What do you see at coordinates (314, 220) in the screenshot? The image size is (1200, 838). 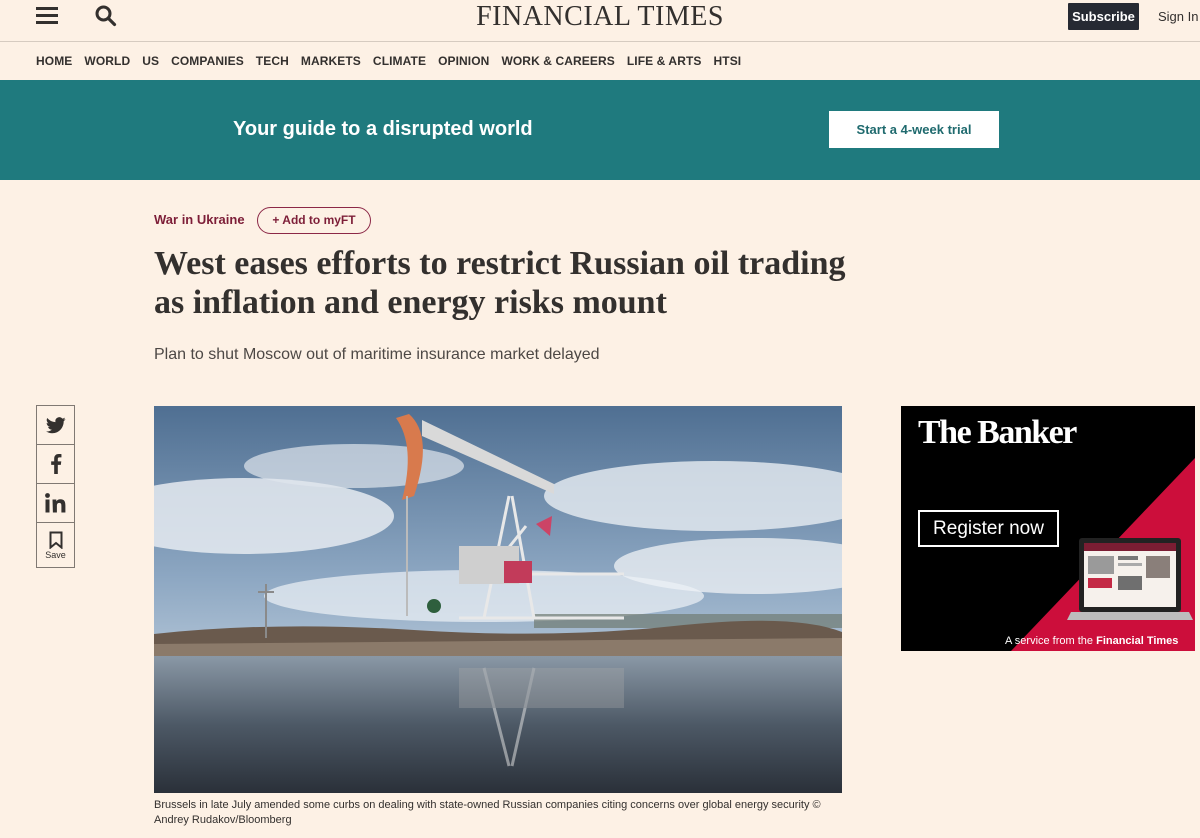 I see `add-to-myft-button: + Add to myFT` at bounding box center [314, 220].